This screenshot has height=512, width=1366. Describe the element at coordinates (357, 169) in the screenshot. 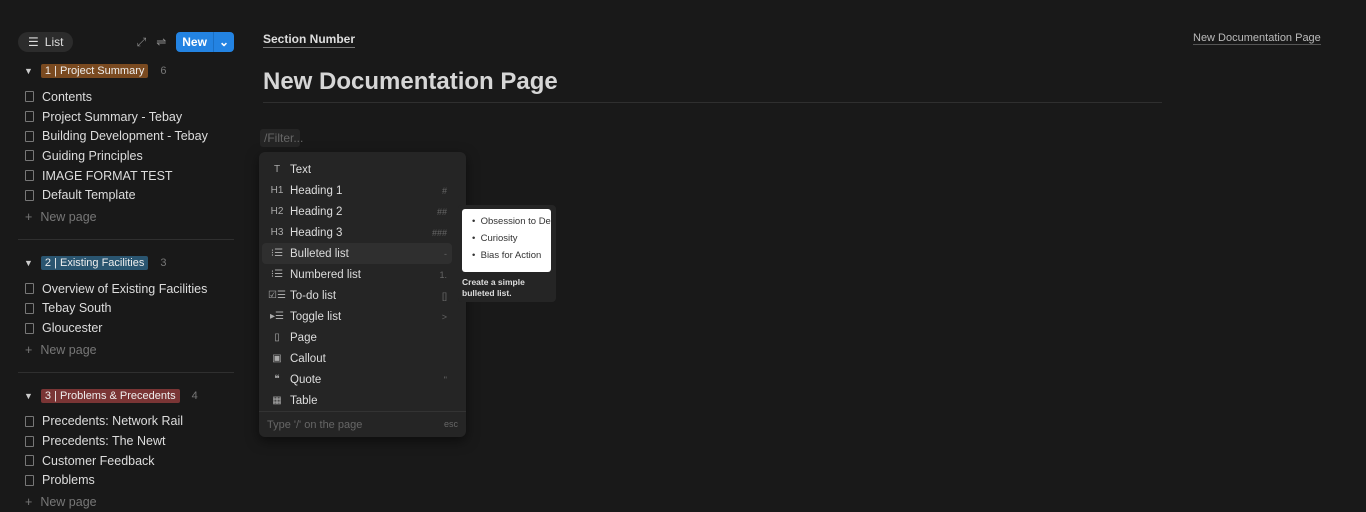

I see `menu-item: T Text` at that location.